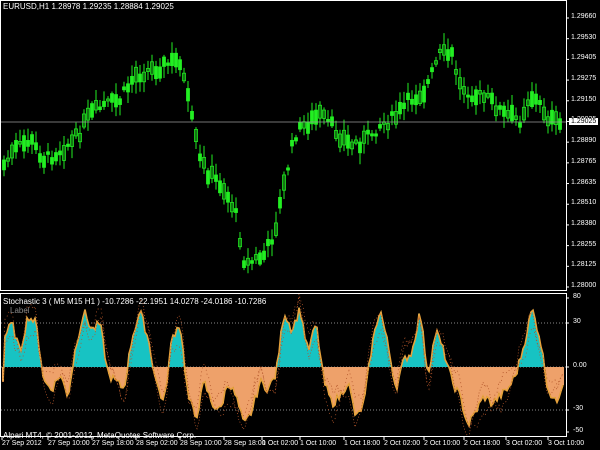 This screenshot has width=600, height=450. Describe the element at coordinates (245, 443) in the screenshot. I see `time-tick-label: 28 Sep 18:00` at that location.